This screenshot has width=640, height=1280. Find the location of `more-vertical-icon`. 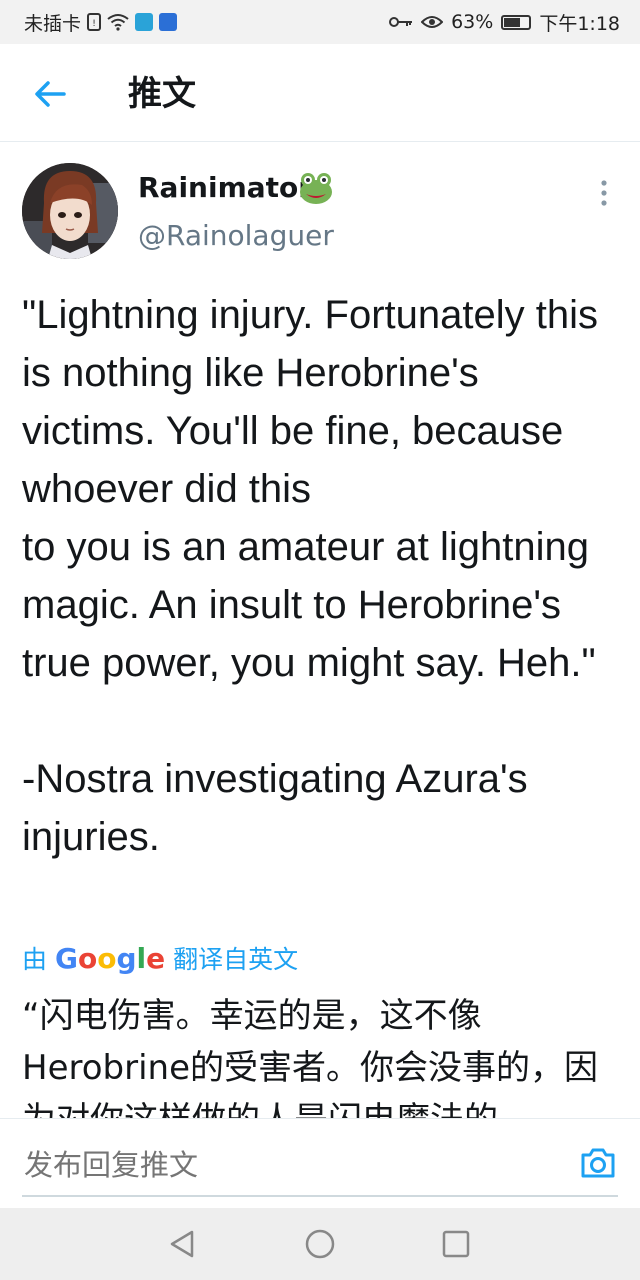

more-vertical-icon is located at coordinates (604, 193).